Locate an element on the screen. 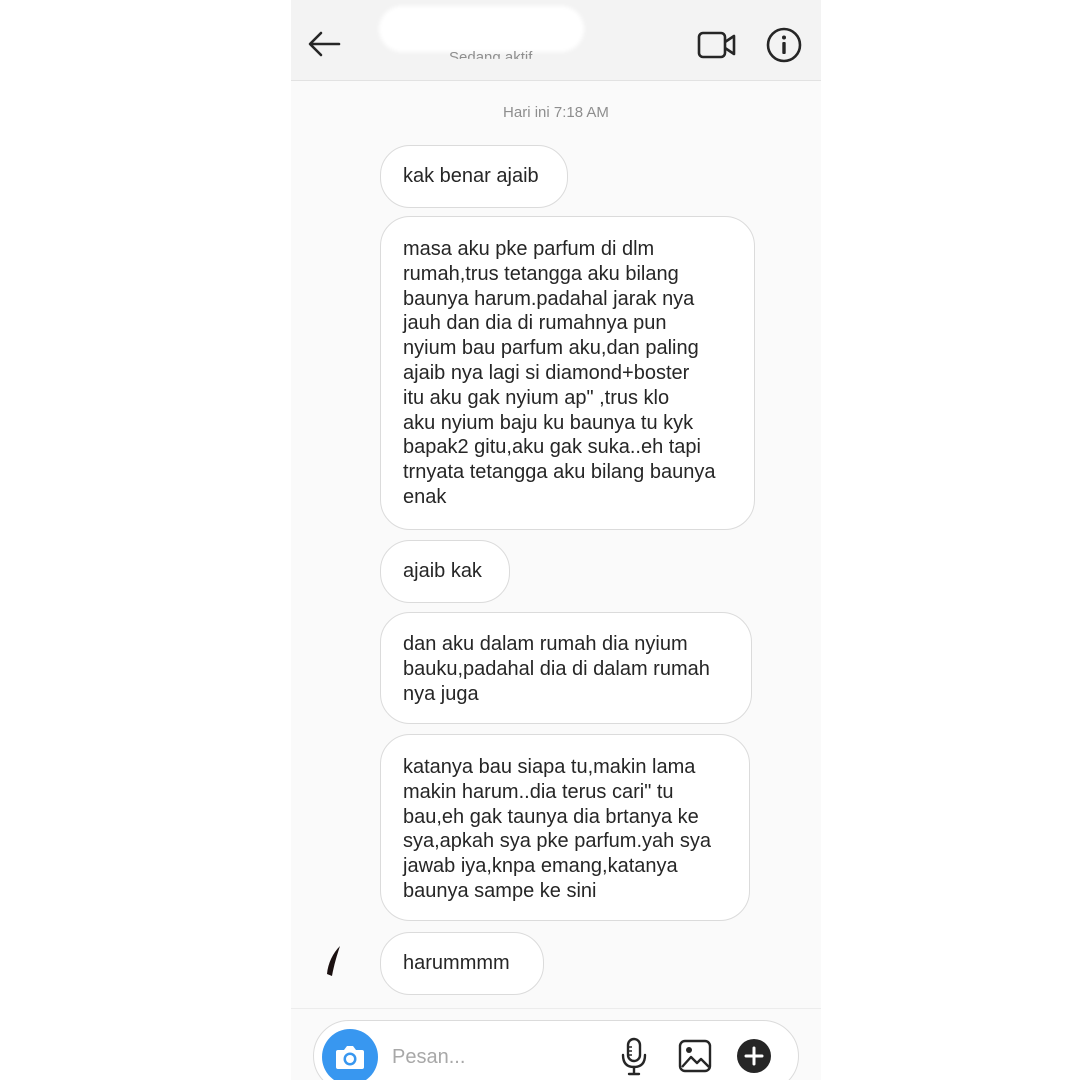 The image size is (1080, 1080). gallery-button is located at coordinates (695, 1056).